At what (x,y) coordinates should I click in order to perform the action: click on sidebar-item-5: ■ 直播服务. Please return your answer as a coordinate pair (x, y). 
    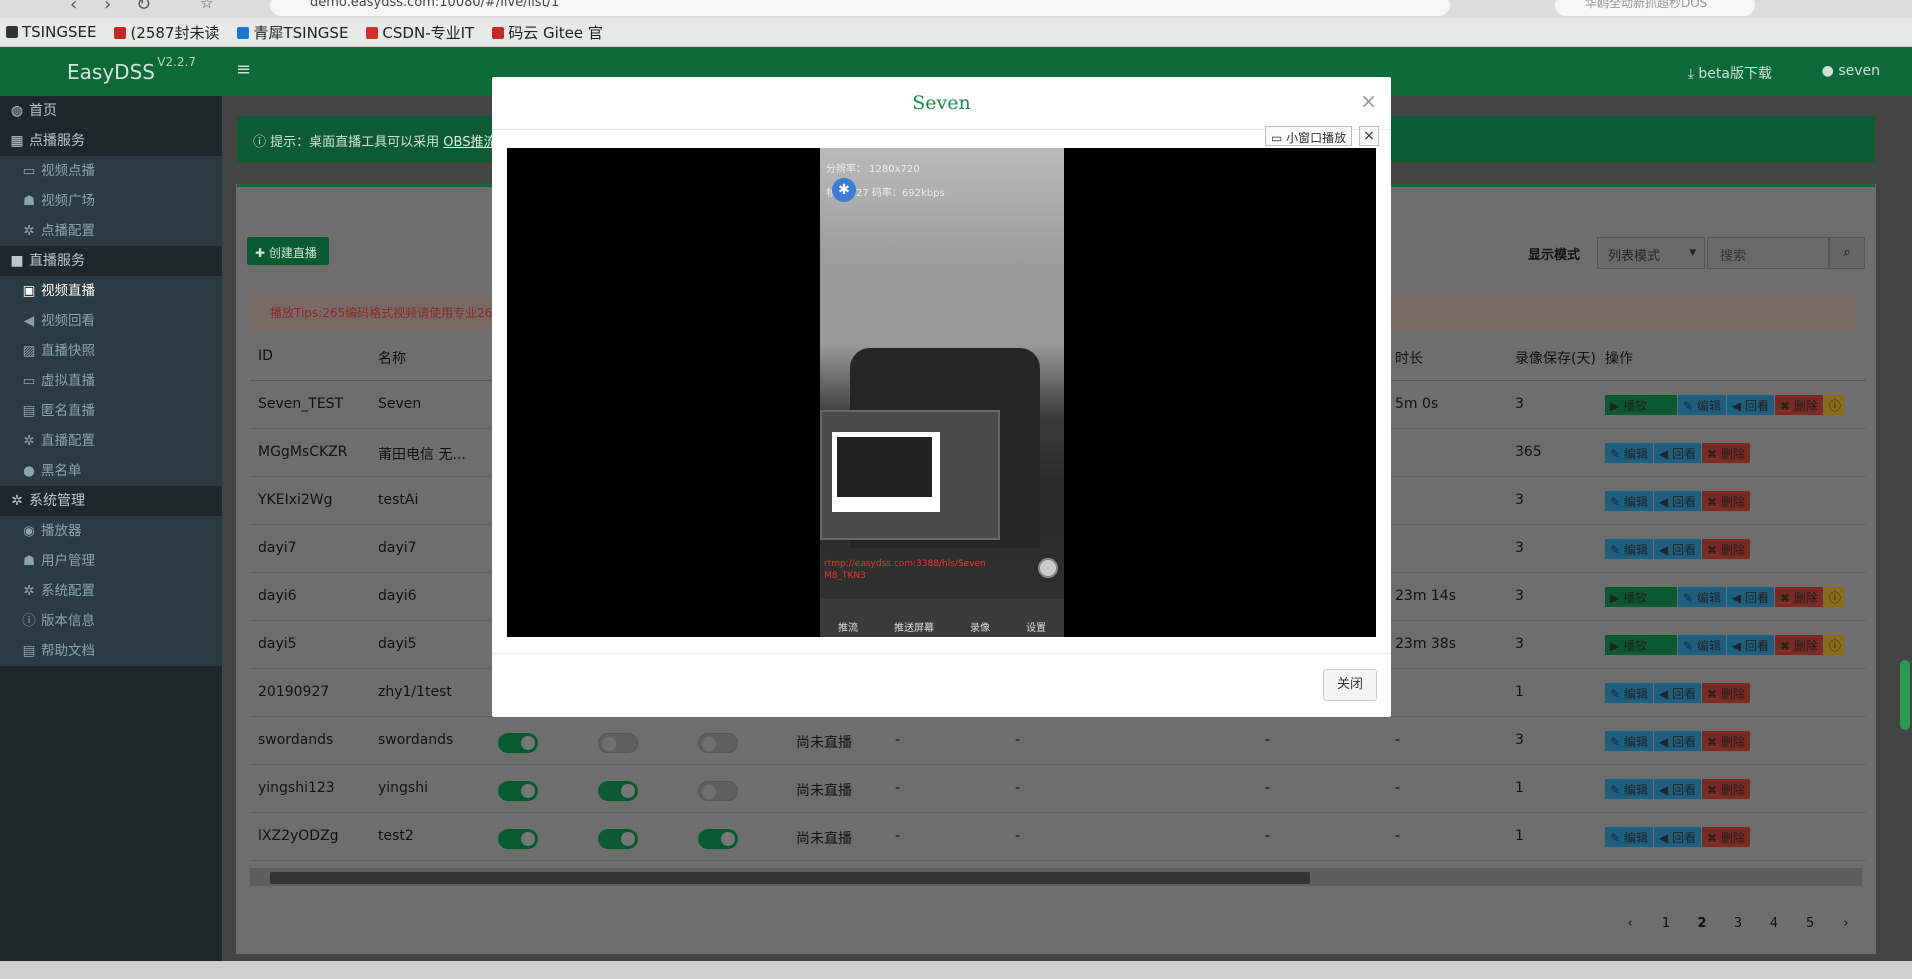
    Looking at the image, I should click on (111, 261).